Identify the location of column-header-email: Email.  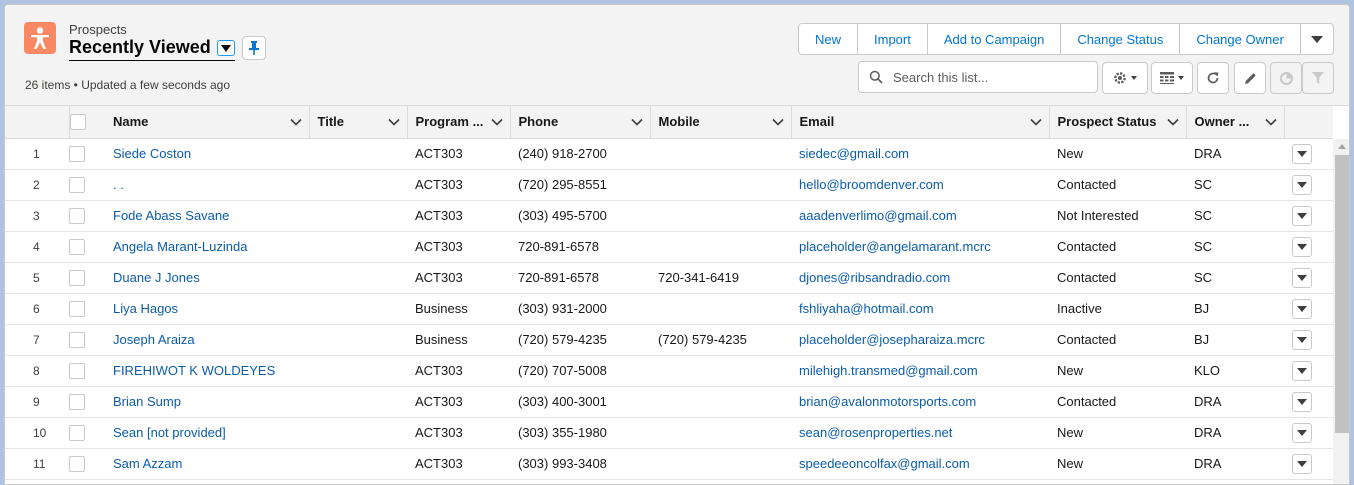
(920, 122).